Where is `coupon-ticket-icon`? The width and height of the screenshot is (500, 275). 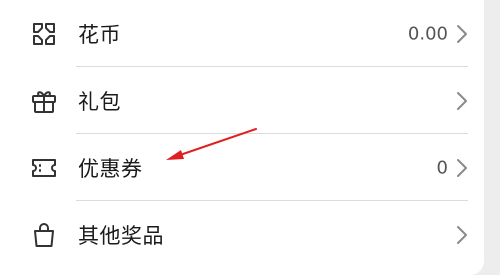 coupon-ticket-icon is located at coordinates (44, 168).